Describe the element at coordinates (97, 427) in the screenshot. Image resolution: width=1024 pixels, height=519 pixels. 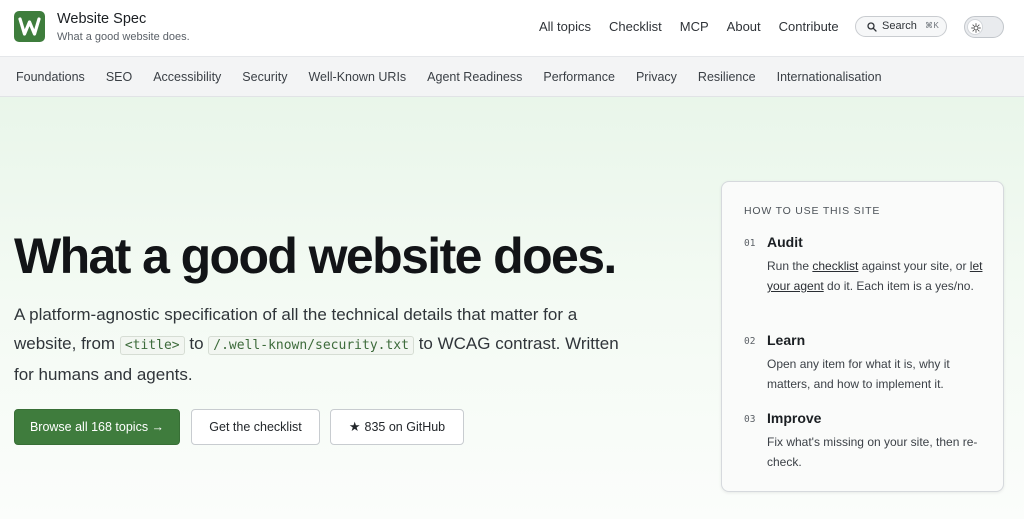
I see `browse-topics-button: Browse all 168 topics →` at that location.